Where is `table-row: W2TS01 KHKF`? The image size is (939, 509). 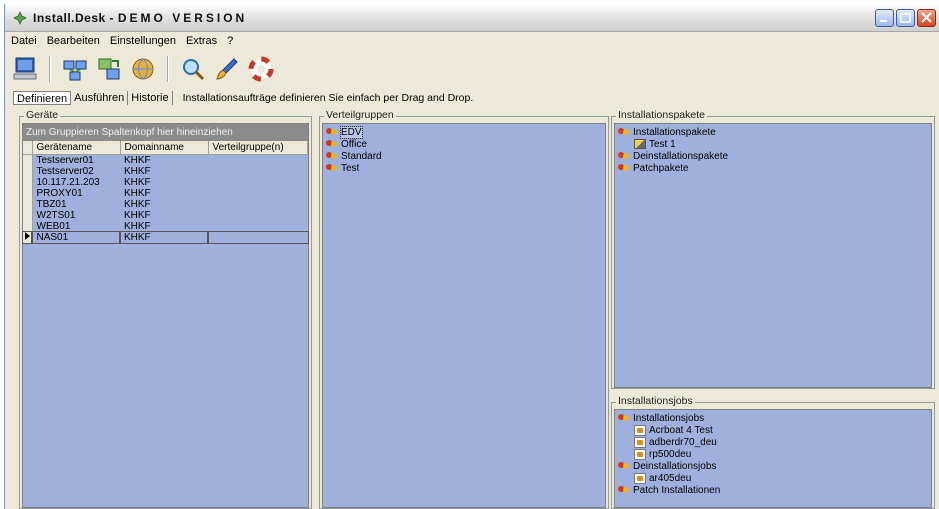
table-row: W2TS01 KHKF is located at coordinates (165, 215).